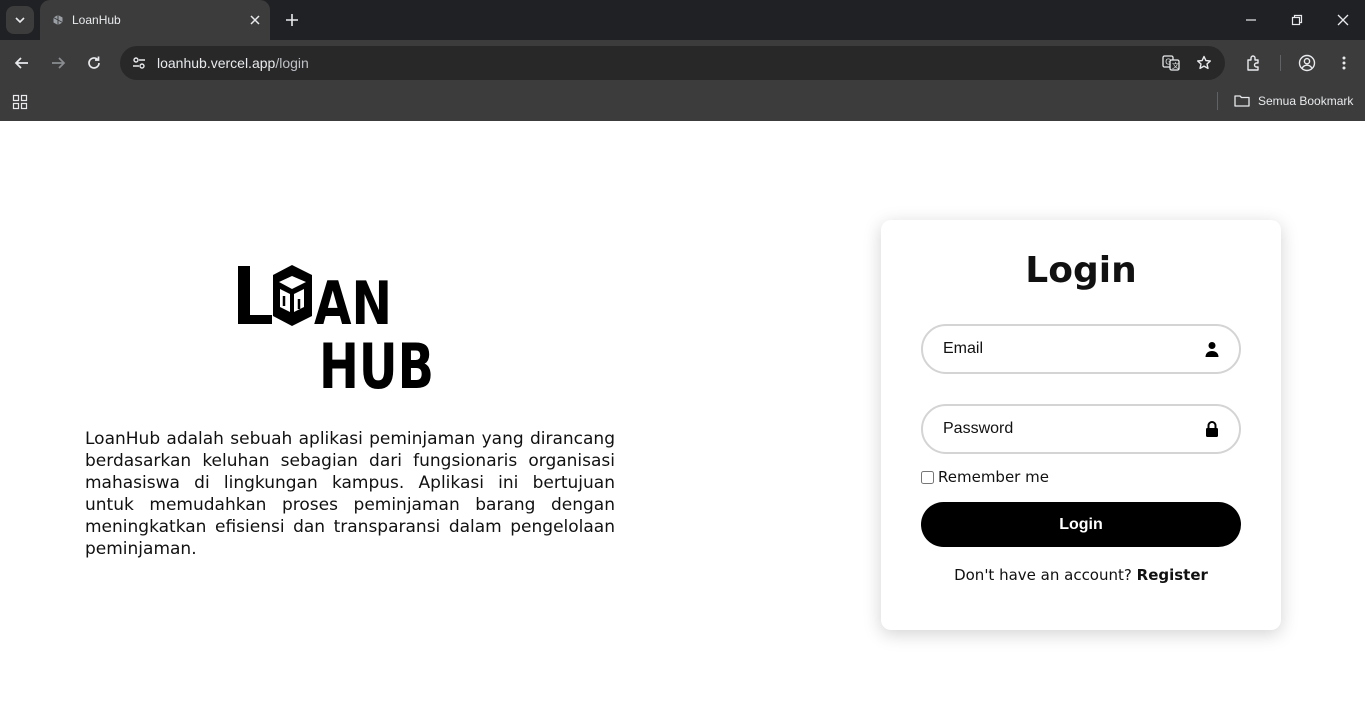  I want to click on svg-text: 文, so click(1175, 65).